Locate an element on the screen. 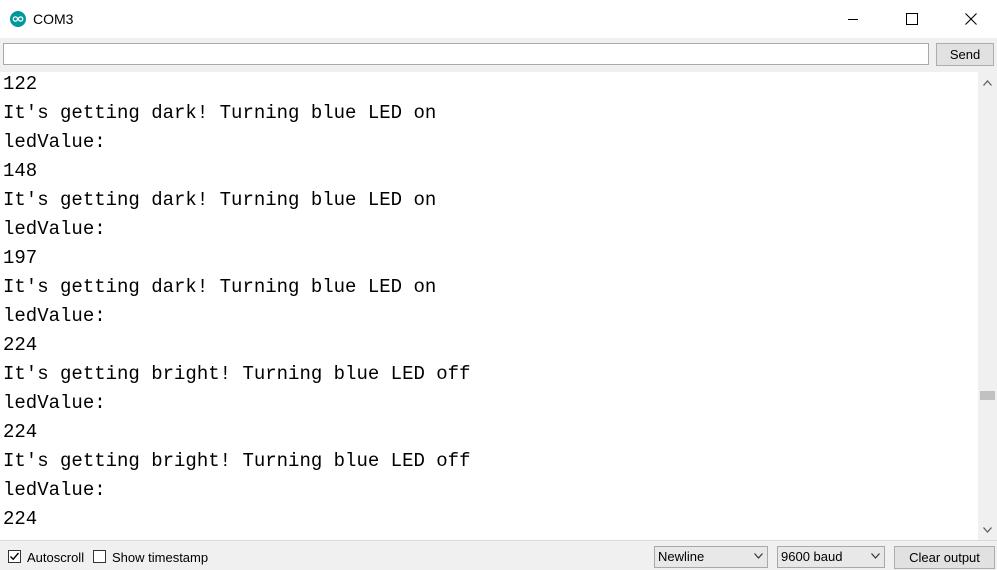 The image size is (997, 570). title-bar: COM3 is located at coordinates (498, 19).